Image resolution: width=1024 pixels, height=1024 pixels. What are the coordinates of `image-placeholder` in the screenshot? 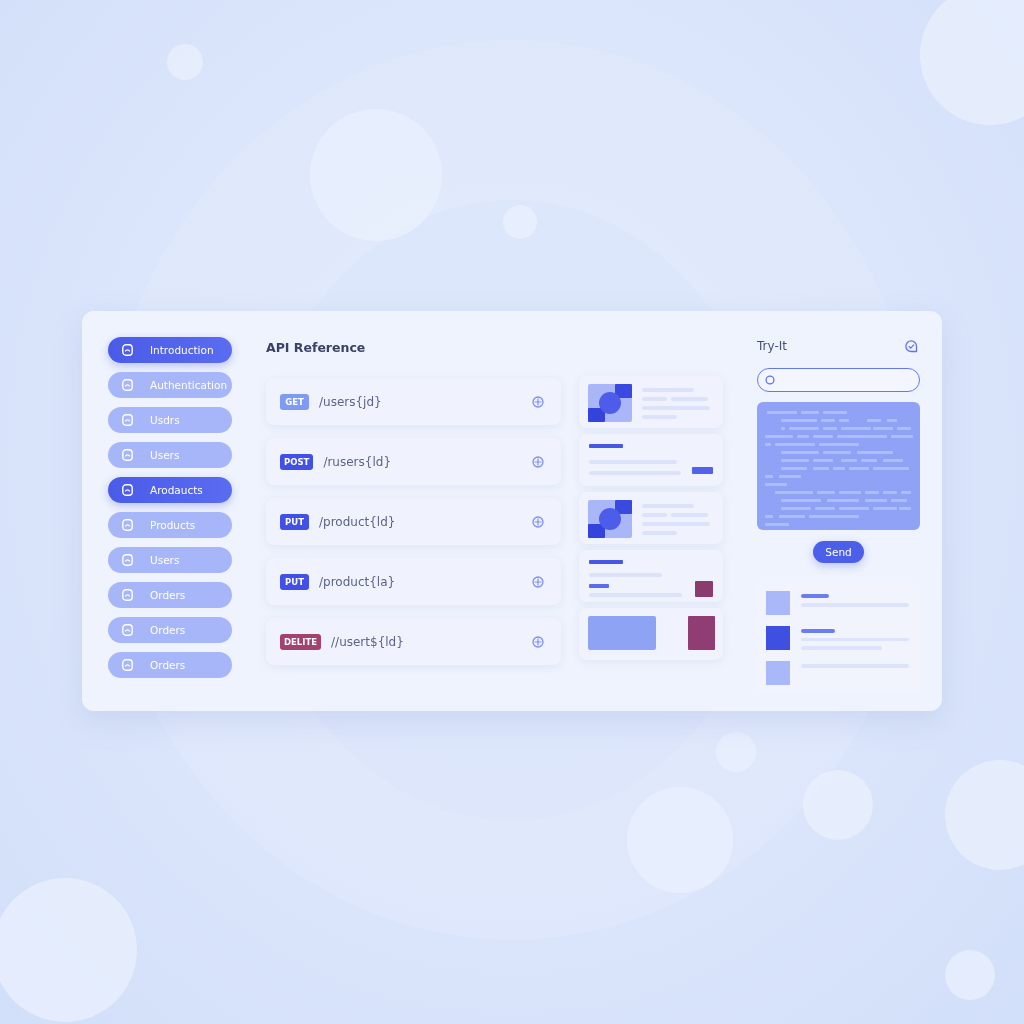 It's located at (622, 633).